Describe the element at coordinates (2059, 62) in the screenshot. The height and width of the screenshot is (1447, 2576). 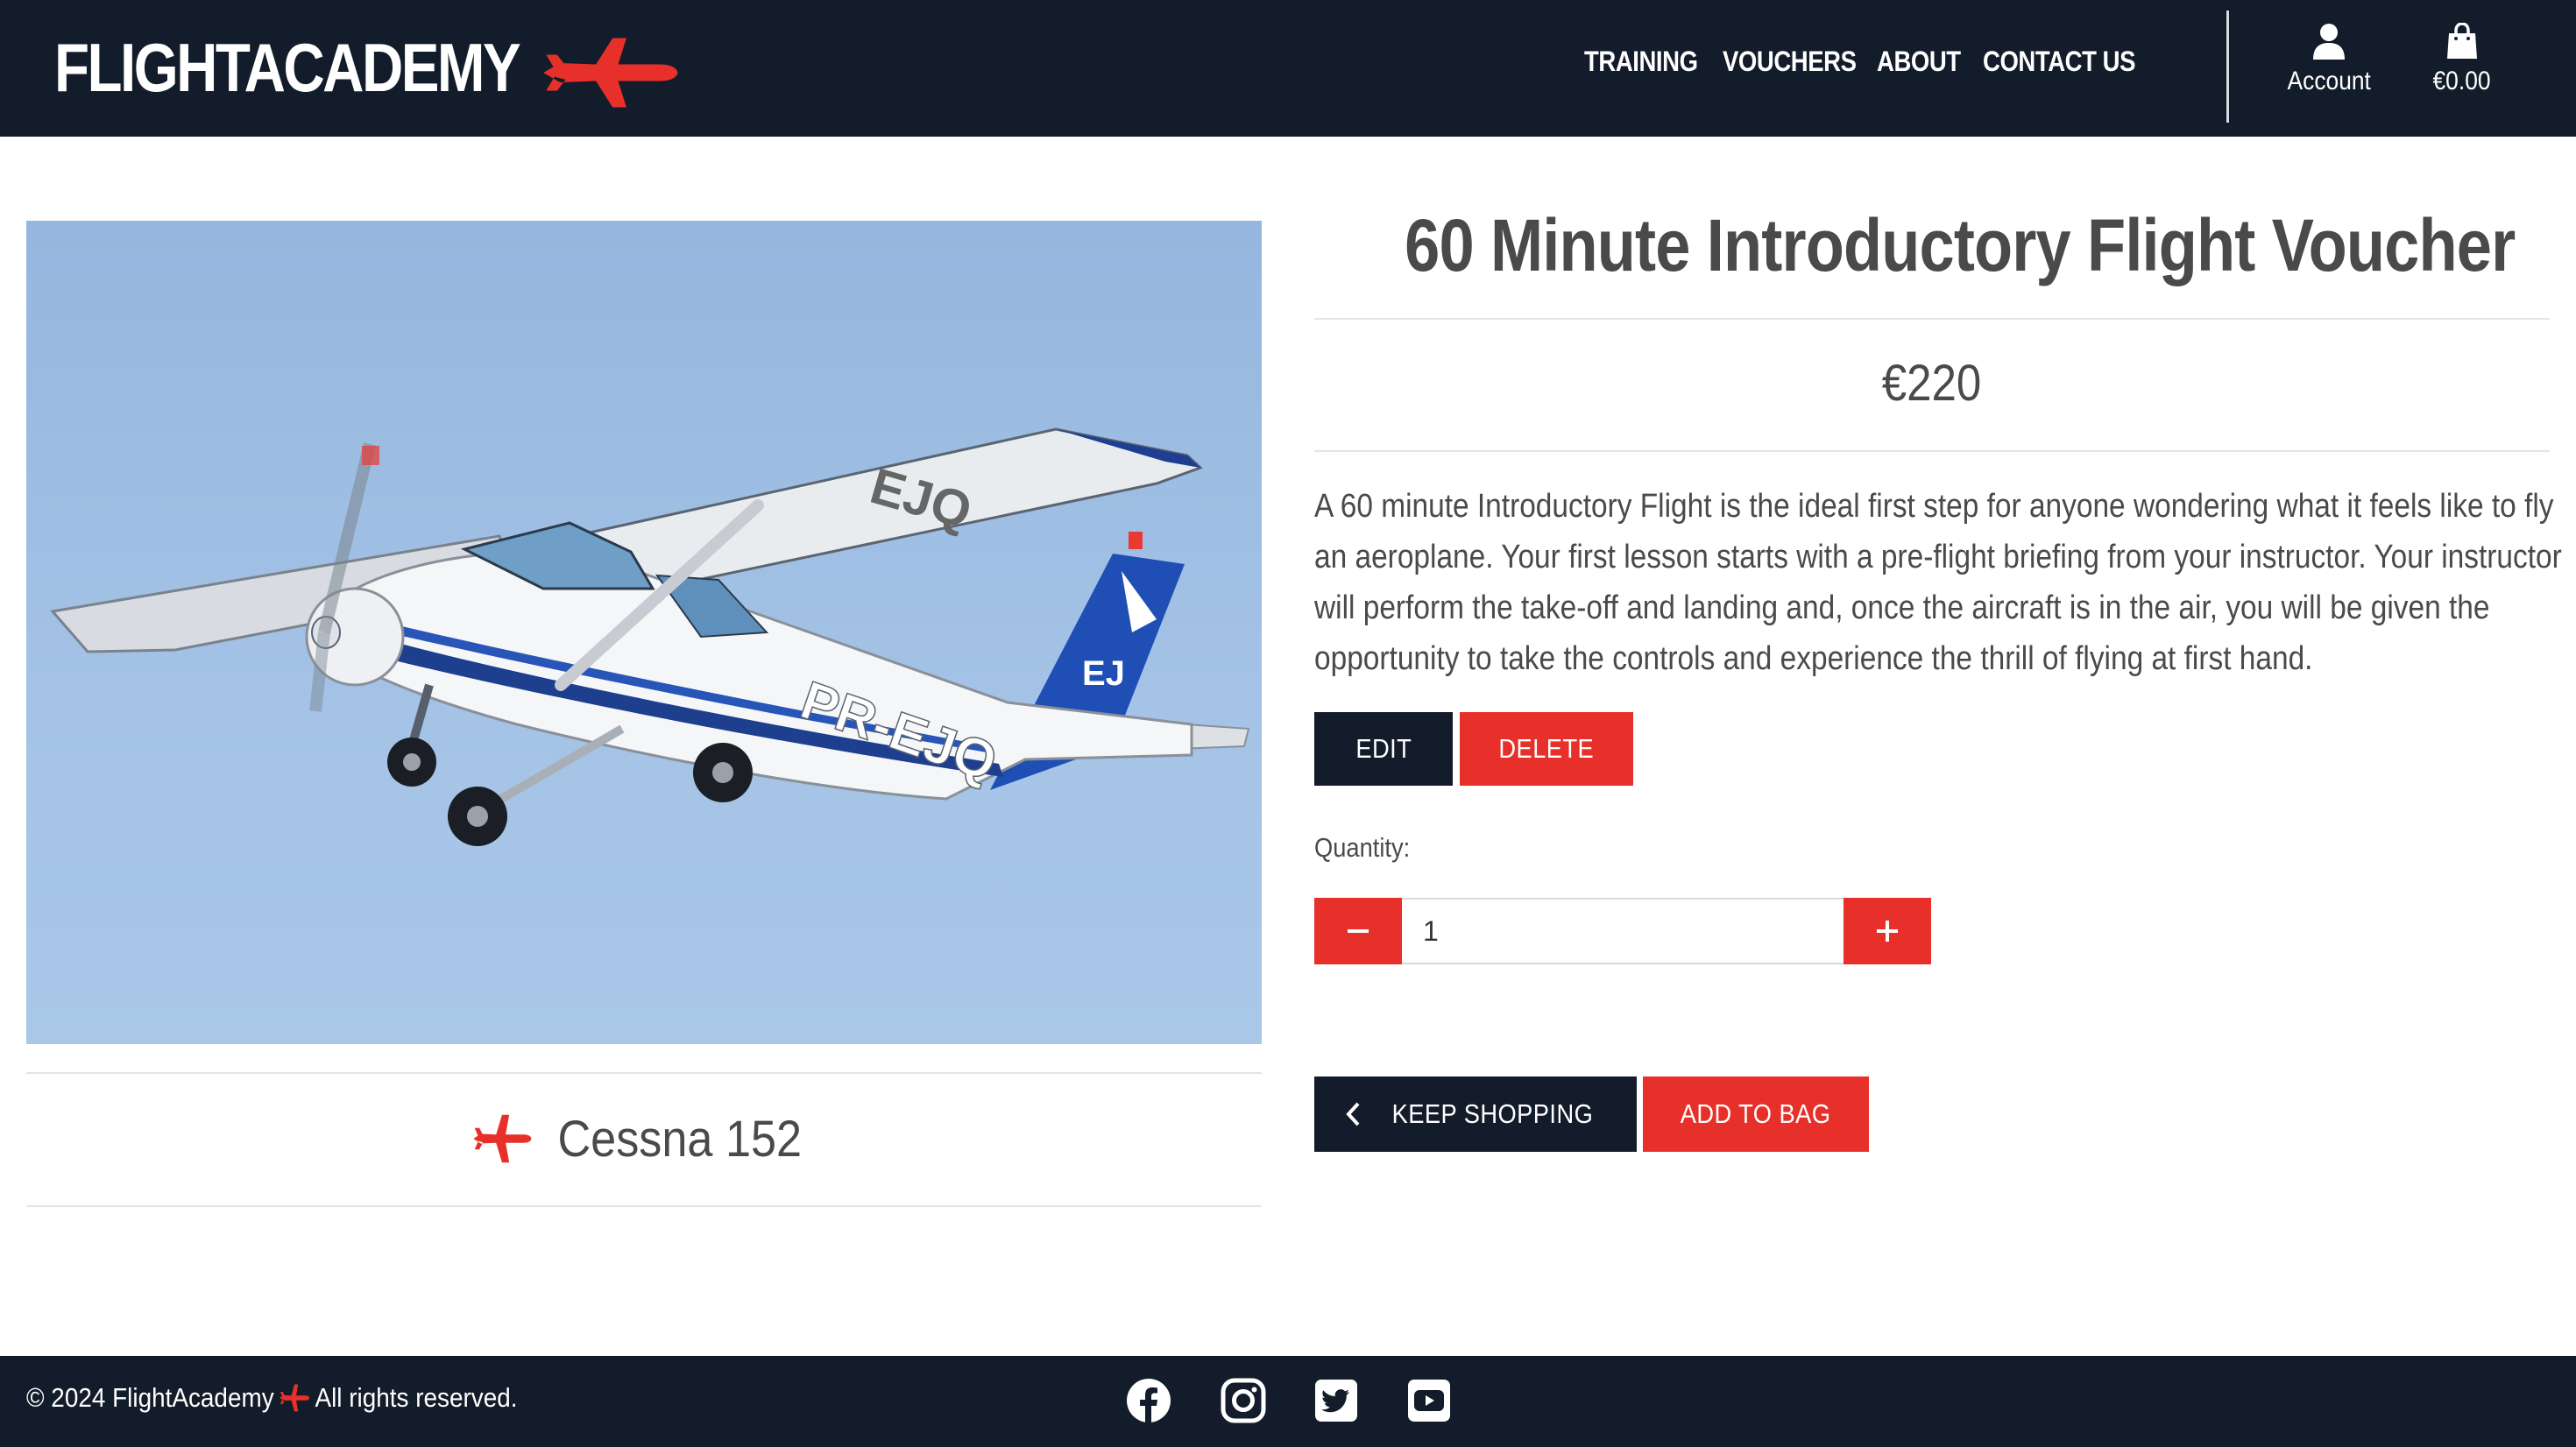
I see `nav-contact-us: CONTACT US` at that location.